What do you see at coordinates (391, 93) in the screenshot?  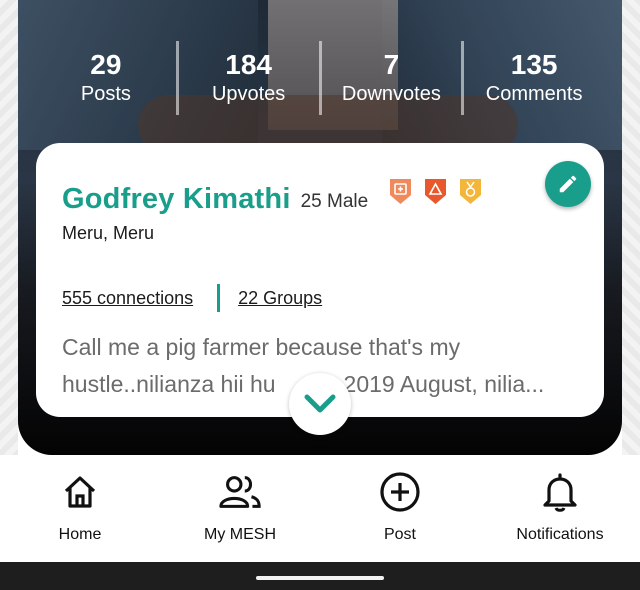 I see `stat-label: Downvotes` at bounding box center [391, 93].